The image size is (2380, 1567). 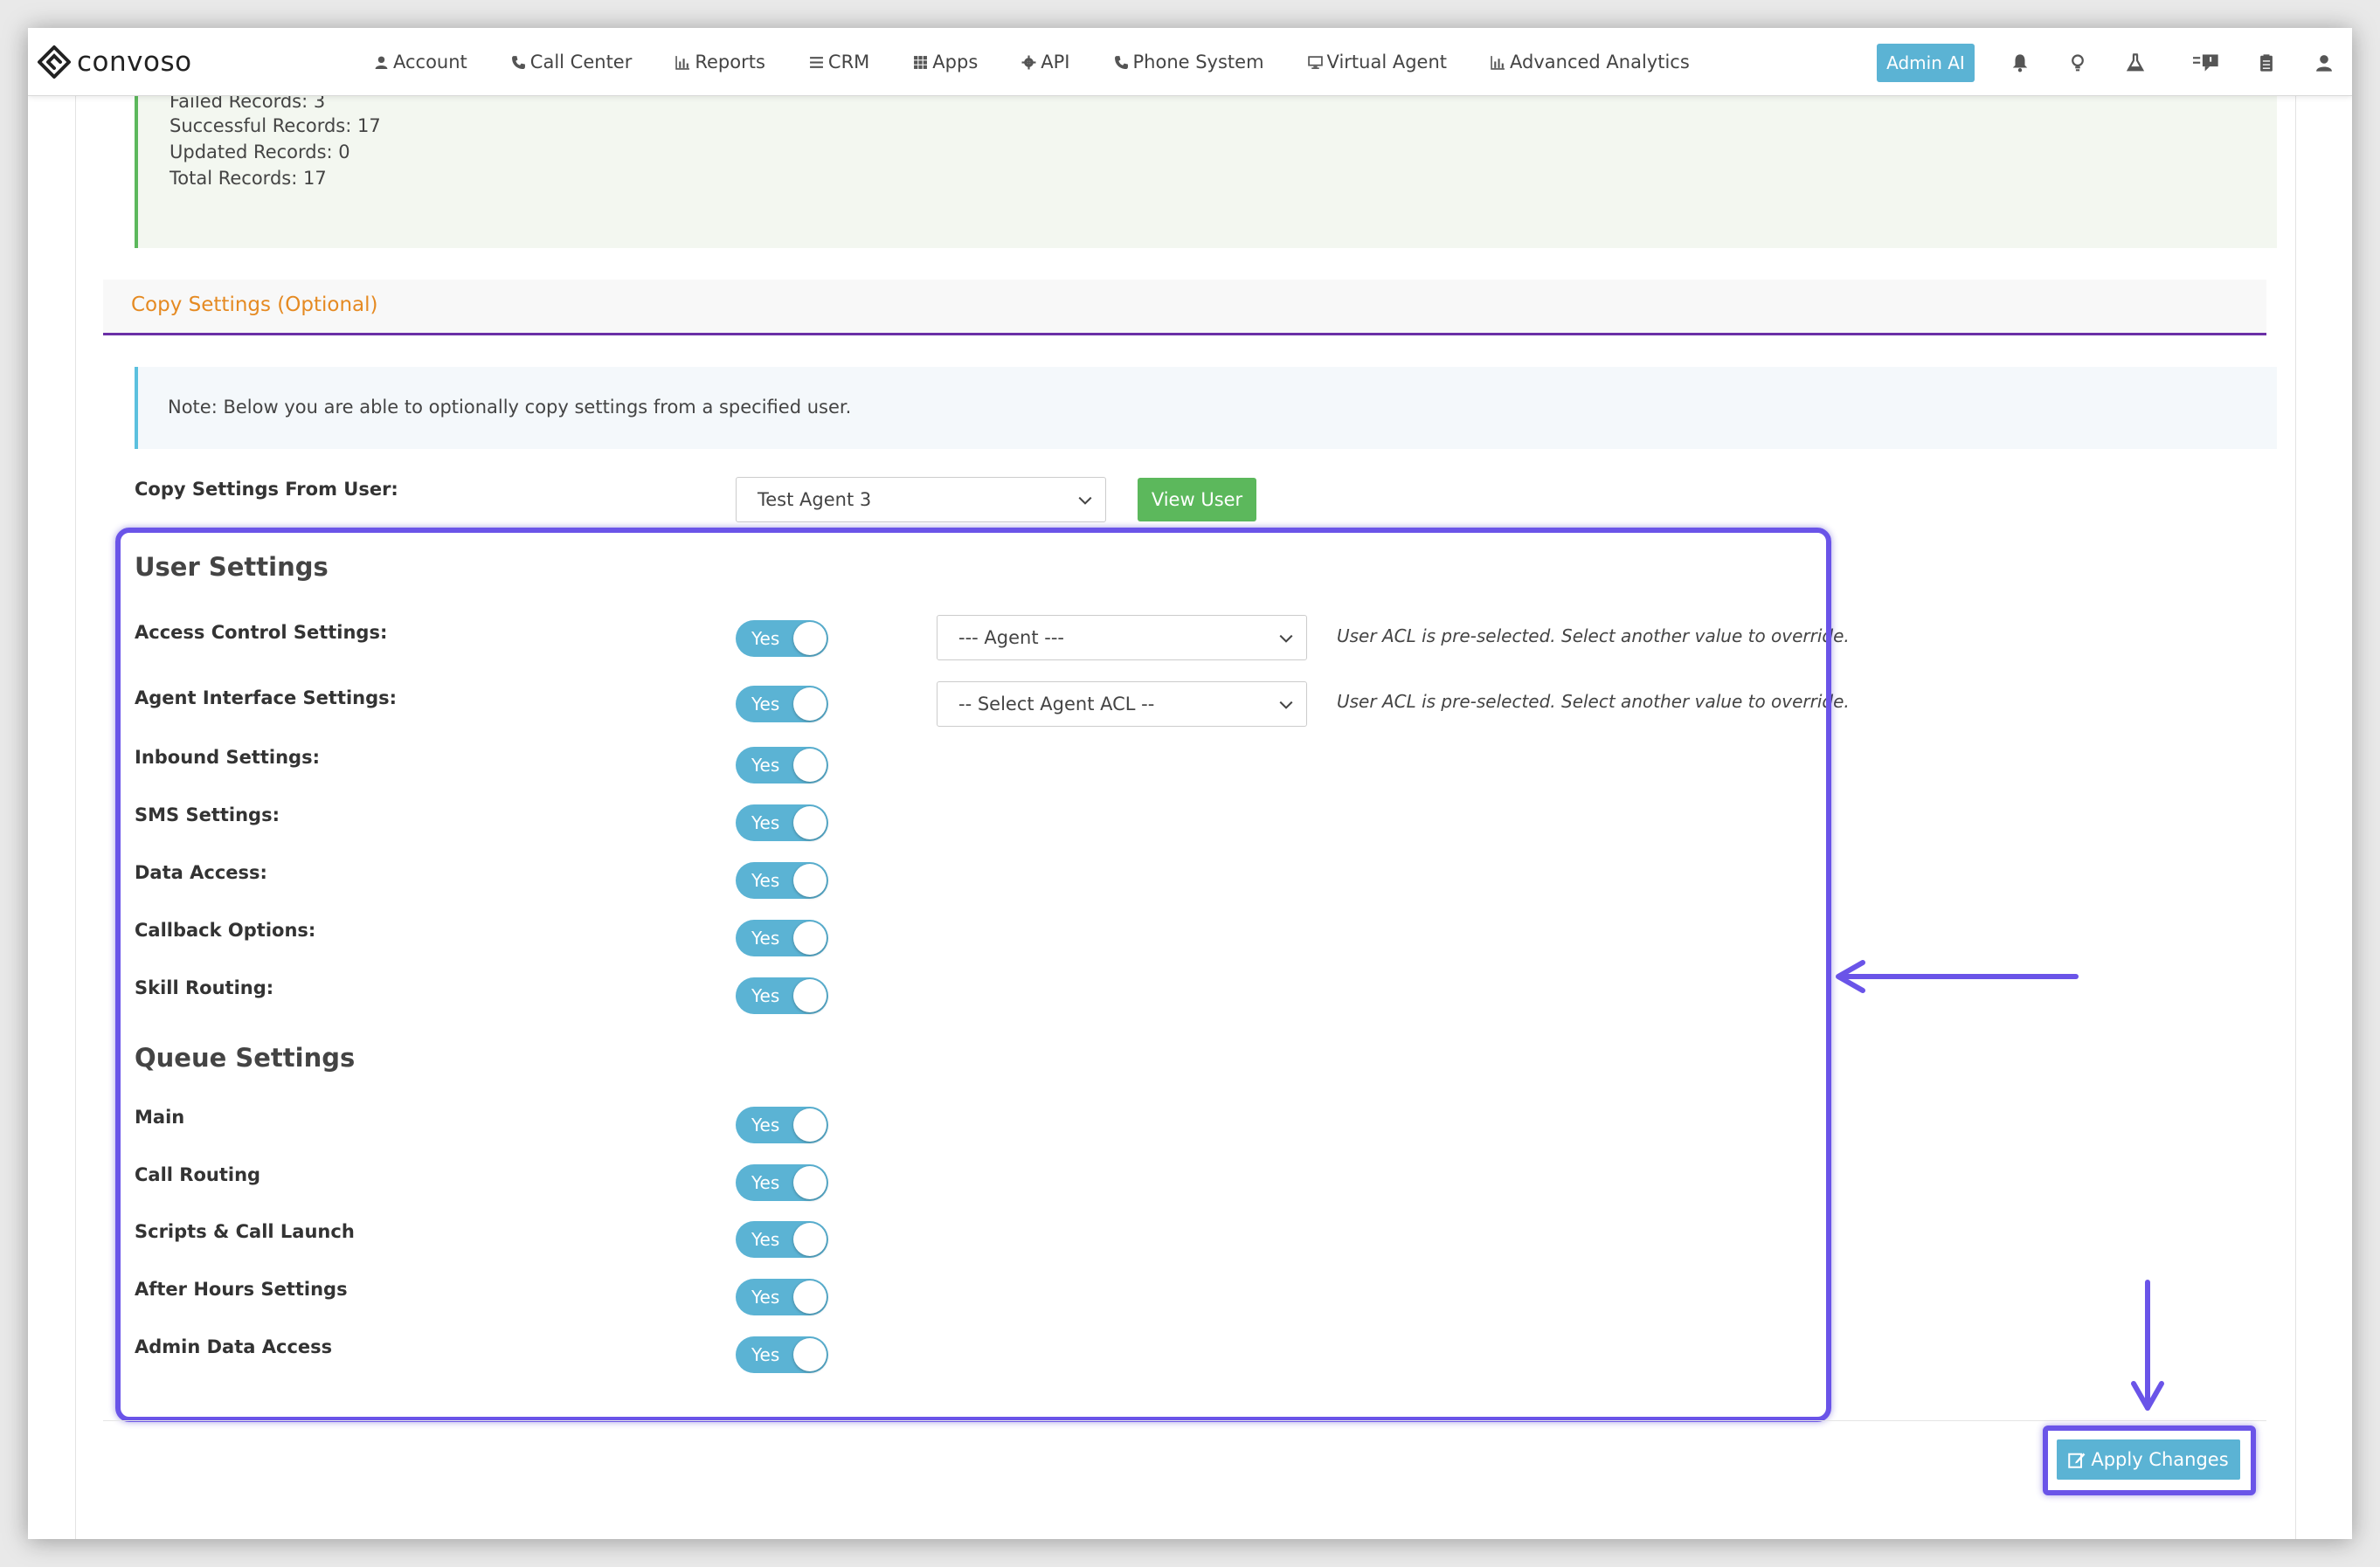 What do you see at coordinates (381, 63) in the screenshot?
I see `user-icon` at bounding box center [381, 63].